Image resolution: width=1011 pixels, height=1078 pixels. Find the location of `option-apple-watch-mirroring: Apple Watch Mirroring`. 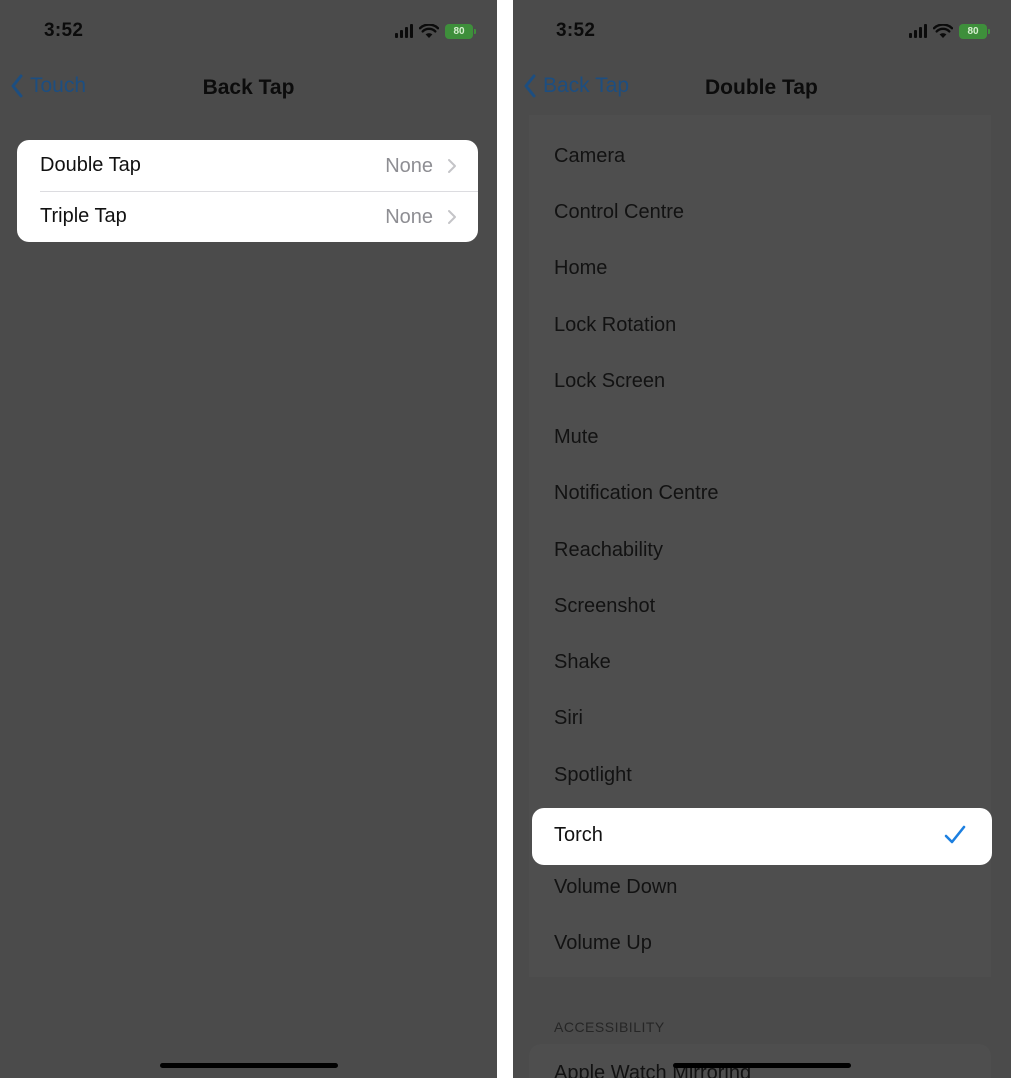

option-apple-watch-mirroring: Apple Watch Mirroring is located at coordinates (760, 1061).